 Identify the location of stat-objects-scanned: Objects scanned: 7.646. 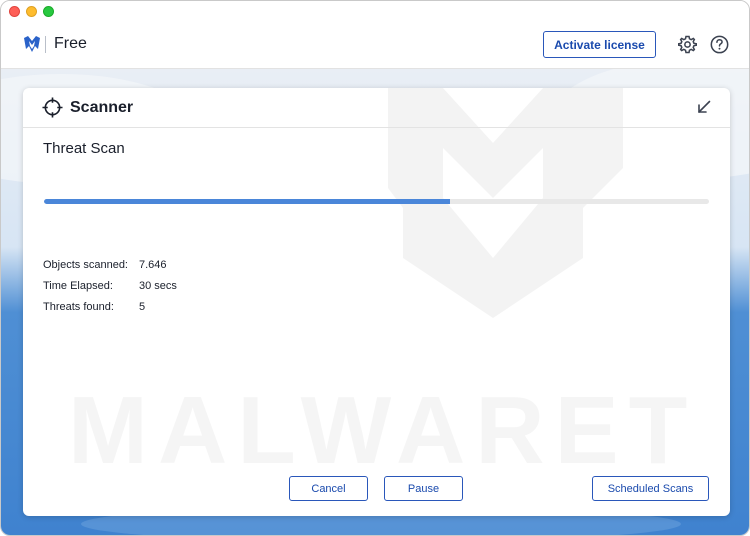
(110, 264).